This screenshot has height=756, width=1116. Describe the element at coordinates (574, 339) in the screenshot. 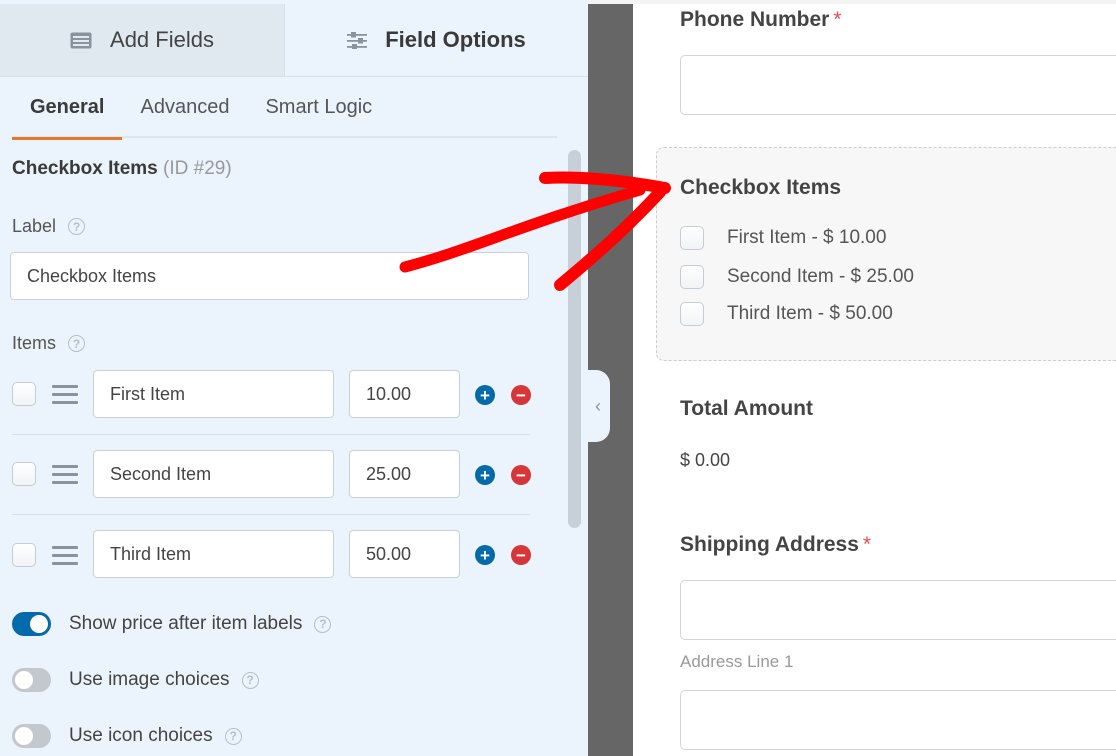

I see `panel-scrollbar` at that location.